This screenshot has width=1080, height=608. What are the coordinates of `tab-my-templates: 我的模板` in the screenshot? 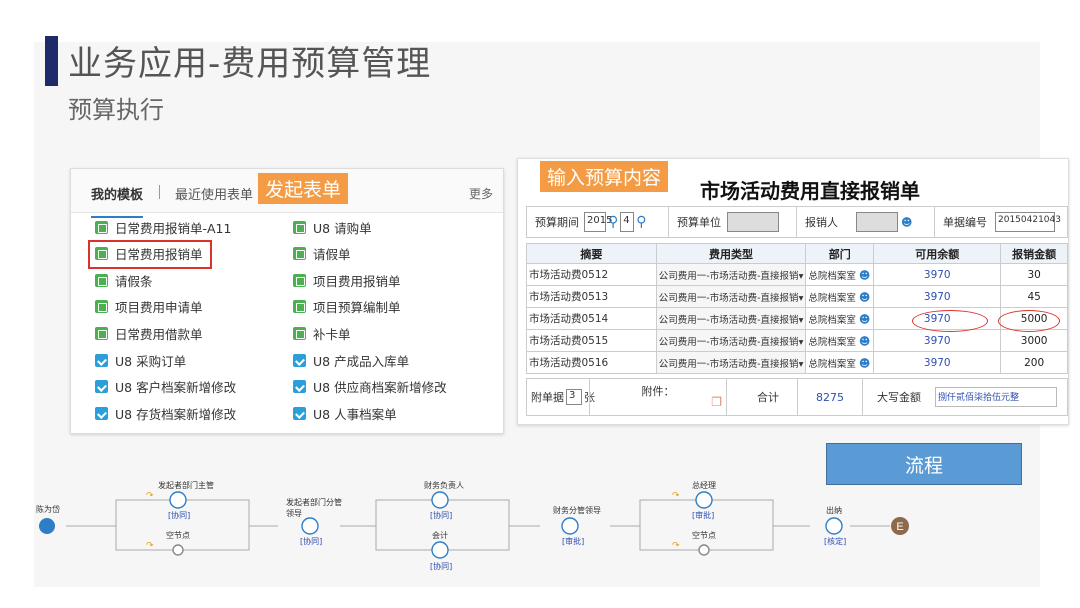 It's located at (117, 201).